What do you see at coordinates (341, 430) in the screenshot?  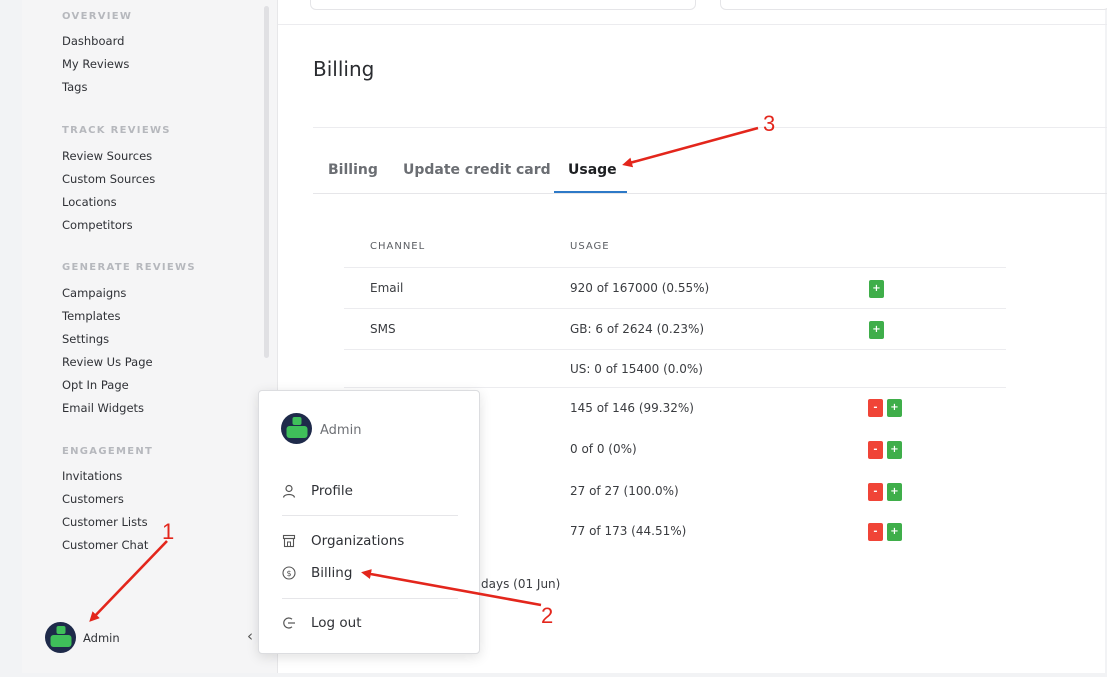 I see `menu-user-name: Admin` at bounding box center [341, 430].